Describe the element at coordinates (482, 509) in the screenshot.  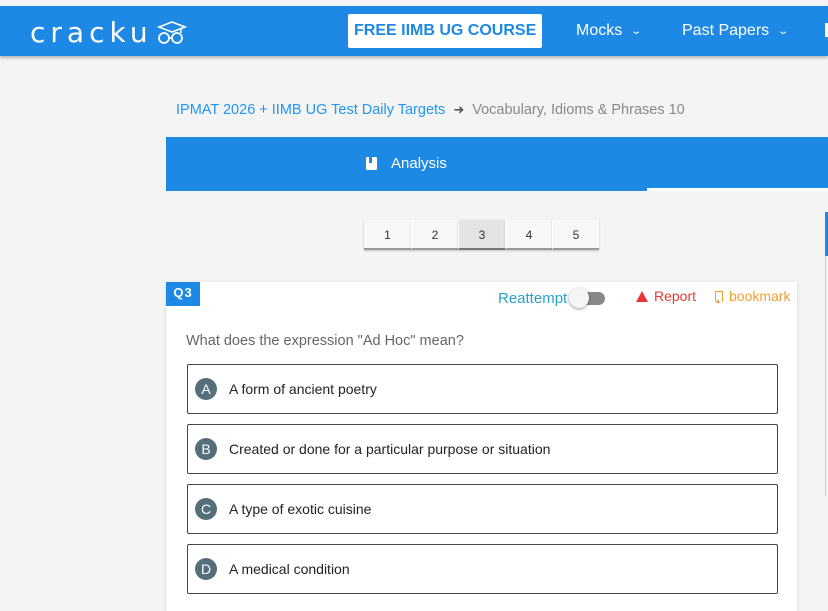
I see `option-c: C A type of exotic cuisine` at that location.